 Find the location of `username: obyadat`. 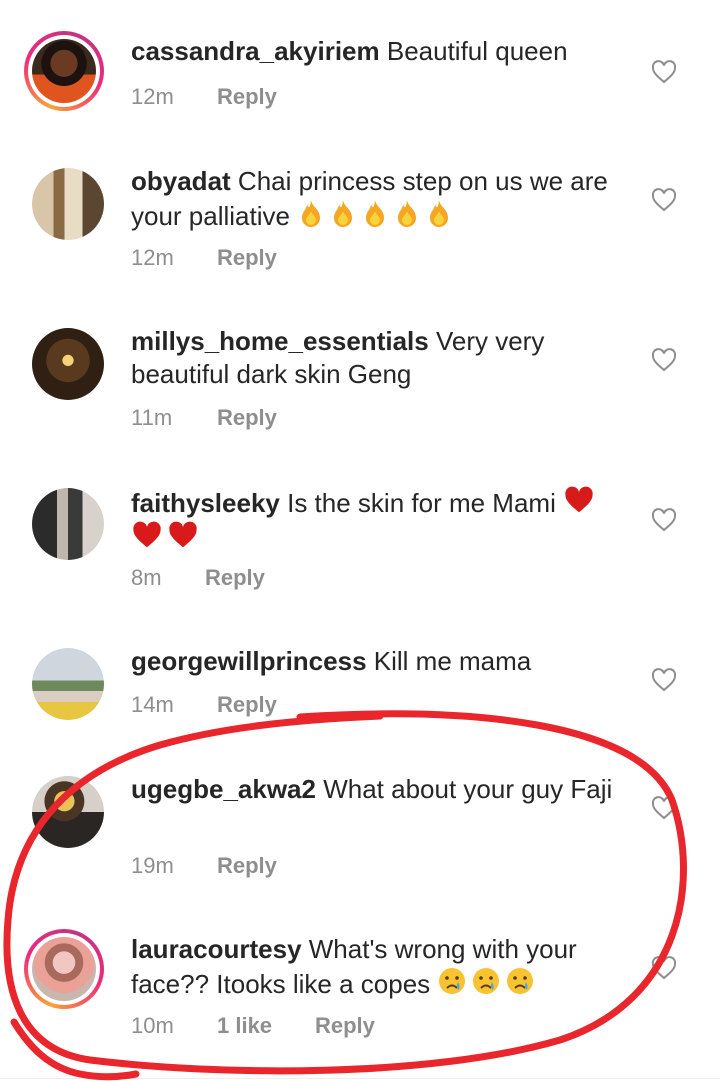

username: obyadat is located at coordinates (181, 181).